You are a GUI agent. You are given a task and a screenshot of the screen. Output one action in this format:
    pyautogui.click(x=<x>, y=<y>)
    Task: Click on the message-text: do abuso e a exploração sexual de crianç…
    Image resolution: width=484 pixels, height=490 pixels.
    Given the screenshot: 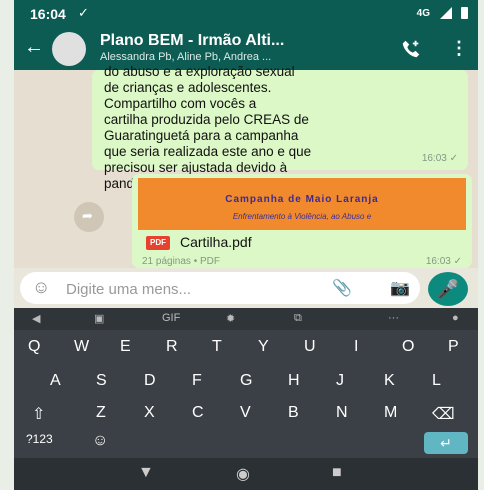 What is the action you would take?
    pyautogui.click(x=208, y=127)
    